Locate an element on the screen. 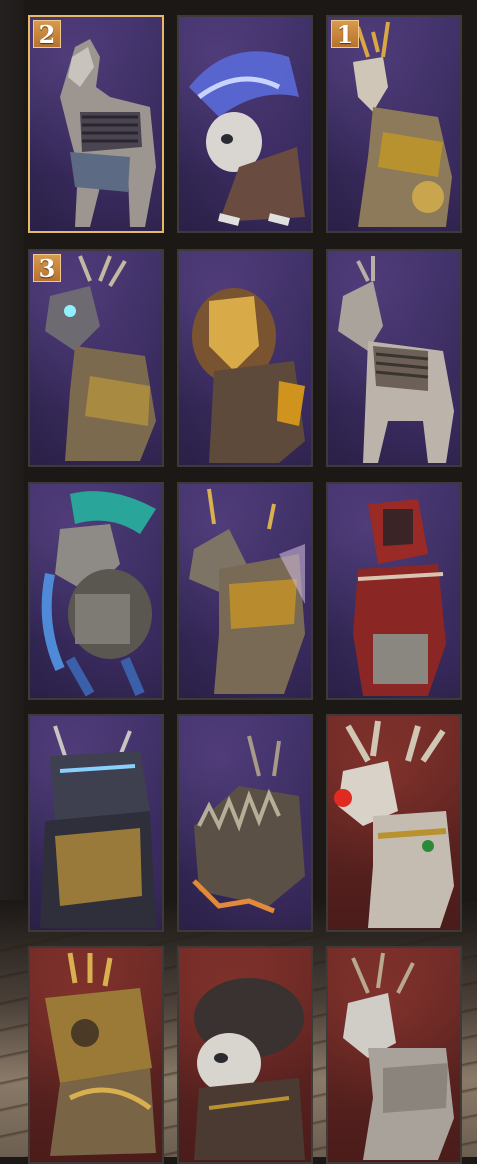 This screenshot has width=477, height=1164. mount-tile-red-armored is located at coordinates (394, 591).